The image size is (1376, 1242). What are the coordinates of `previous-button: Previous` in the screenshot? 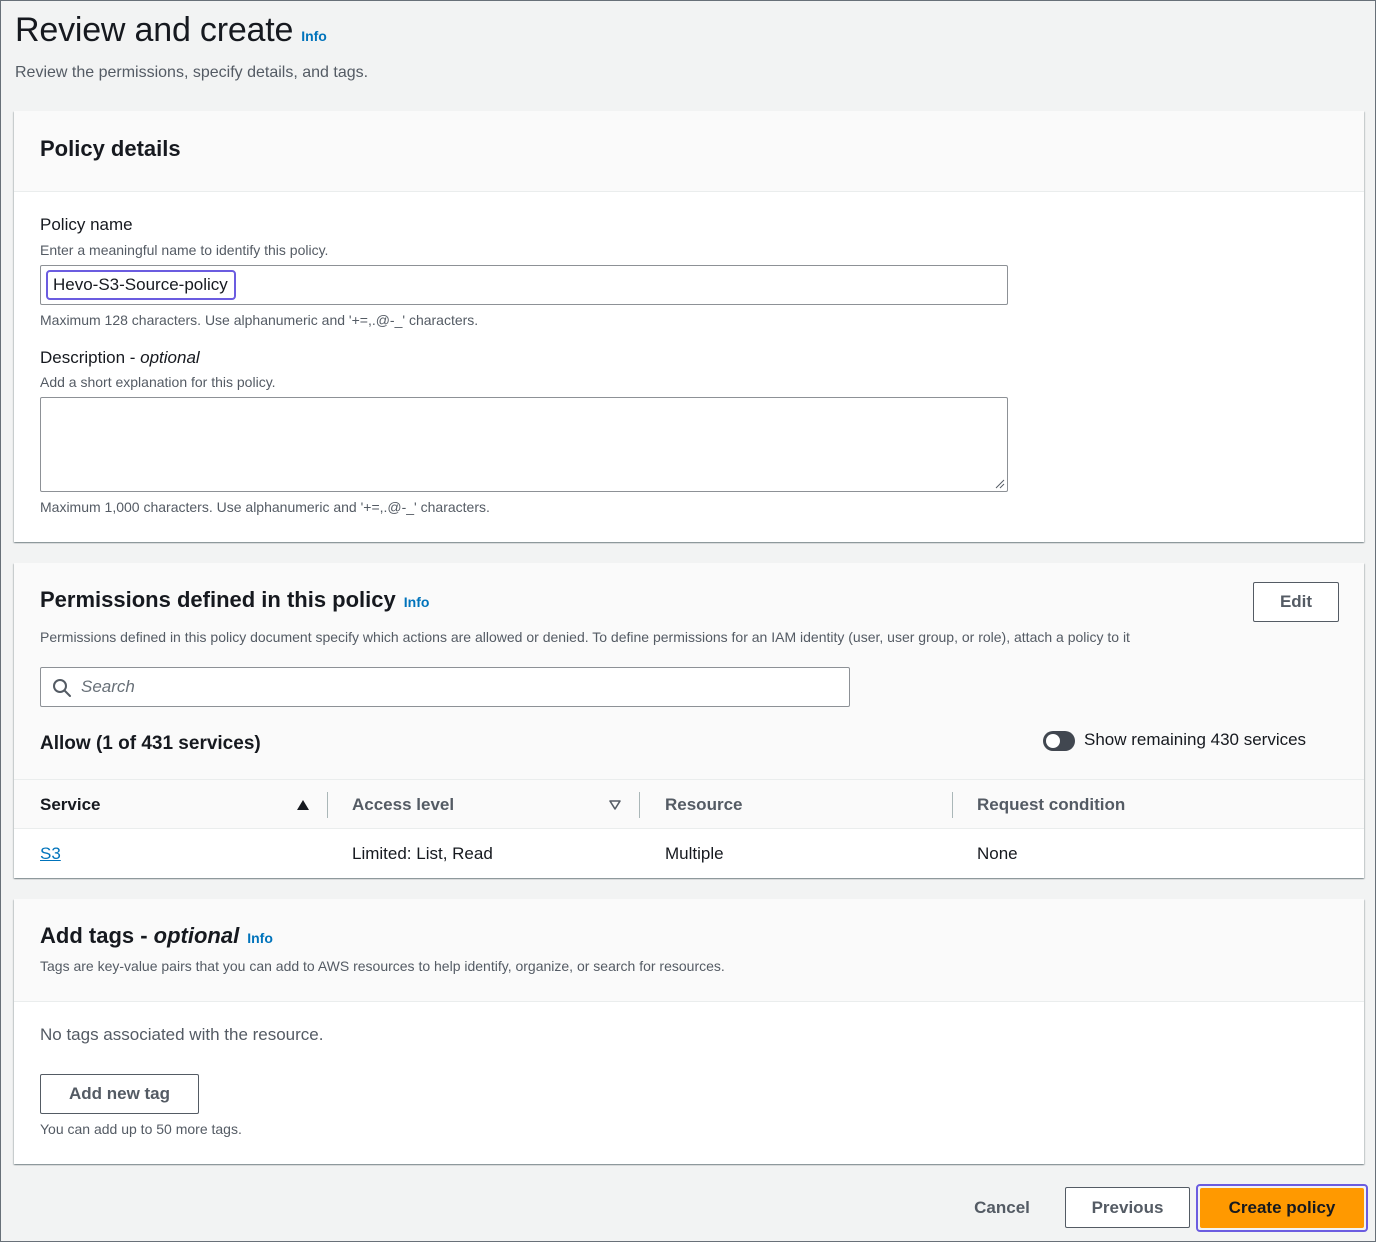 It's located at (1127, 1207).